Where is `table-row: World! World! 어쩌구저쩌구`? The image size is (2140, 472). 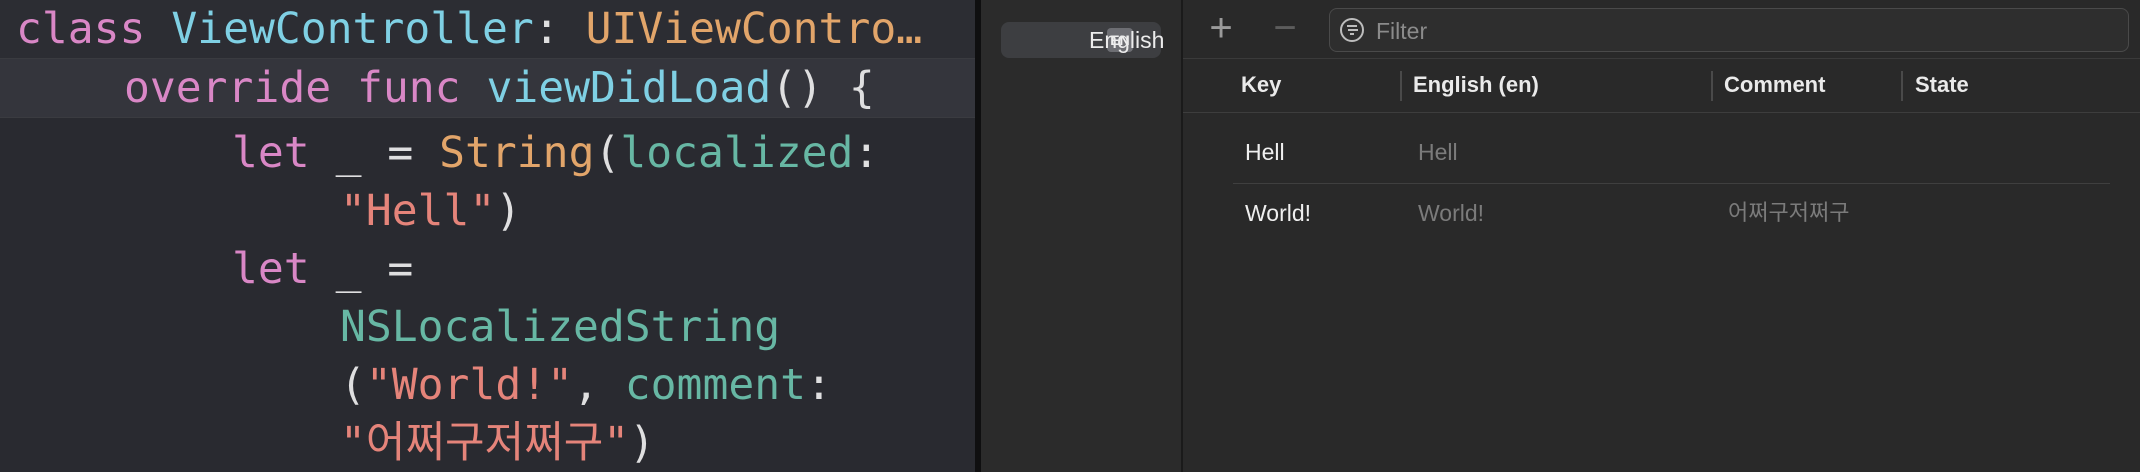
table-row: World! World! 어쩌구저쩌구 is located at coordinates (1661, 213).